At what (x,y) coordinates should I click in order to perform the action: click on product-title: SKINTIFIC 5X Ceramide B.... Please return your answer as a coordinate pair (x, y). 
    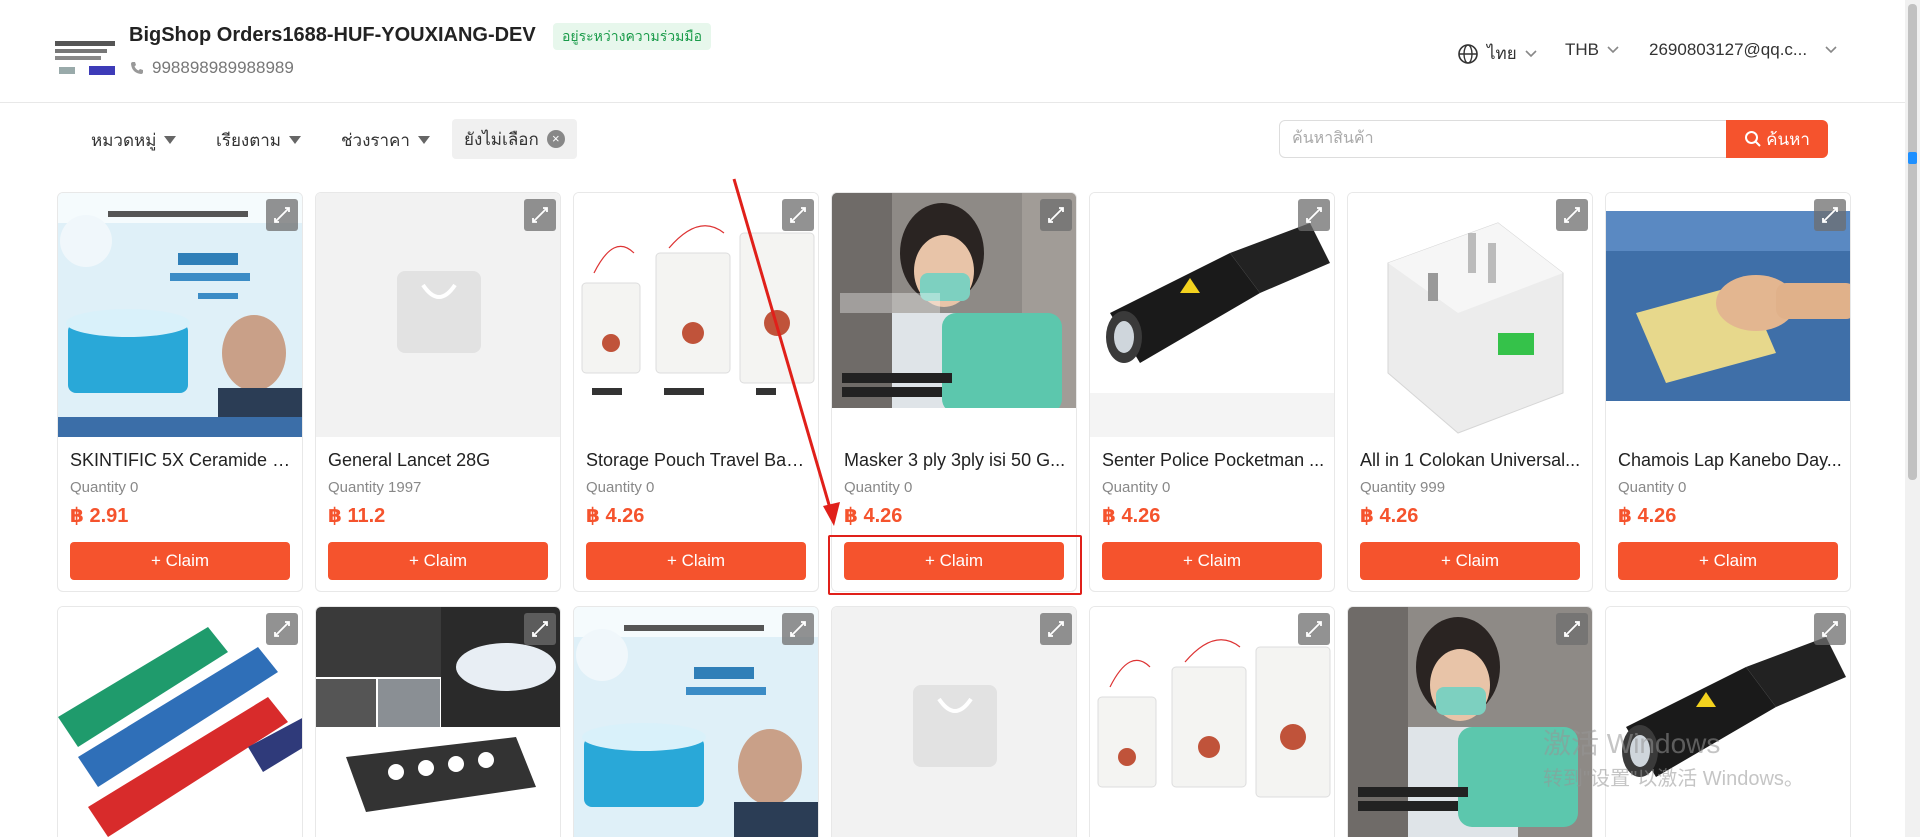
    Looking at the image, I should click on (182, 460).